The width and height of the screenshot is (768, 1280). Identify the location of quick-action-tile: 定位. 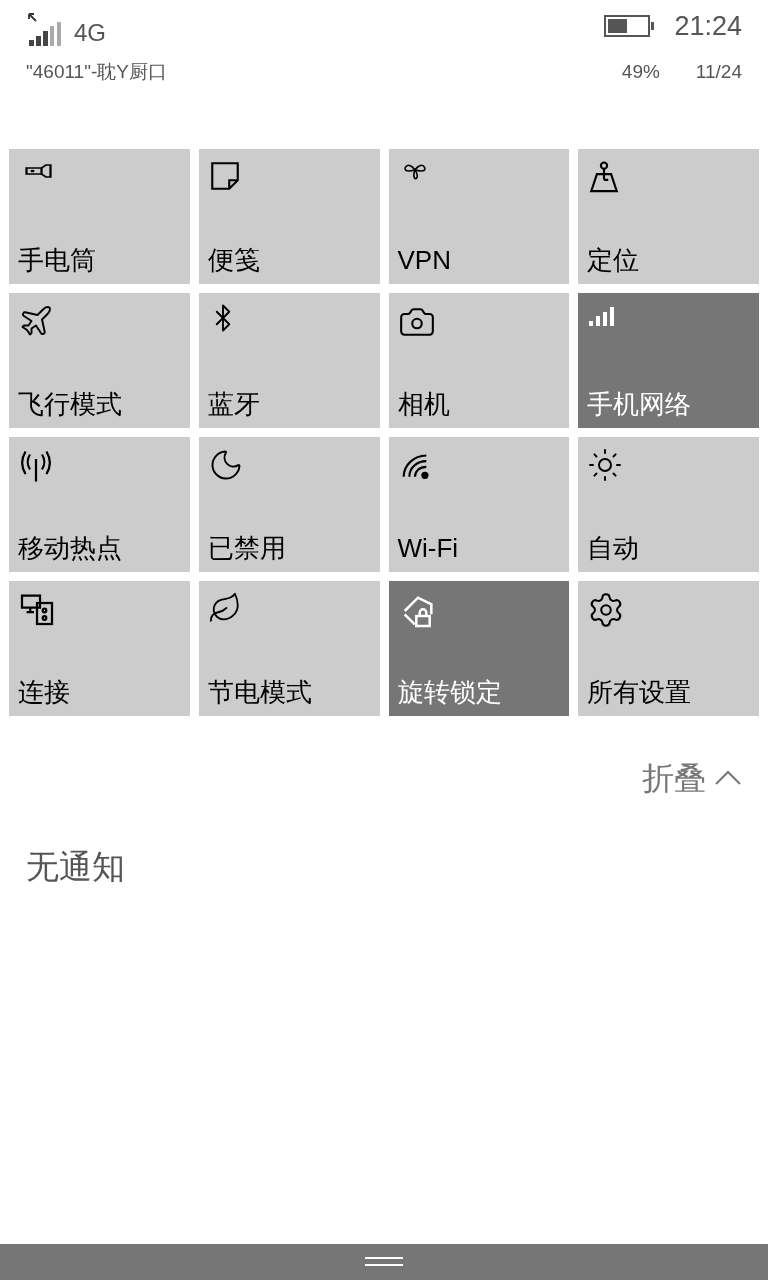
(668, 216).